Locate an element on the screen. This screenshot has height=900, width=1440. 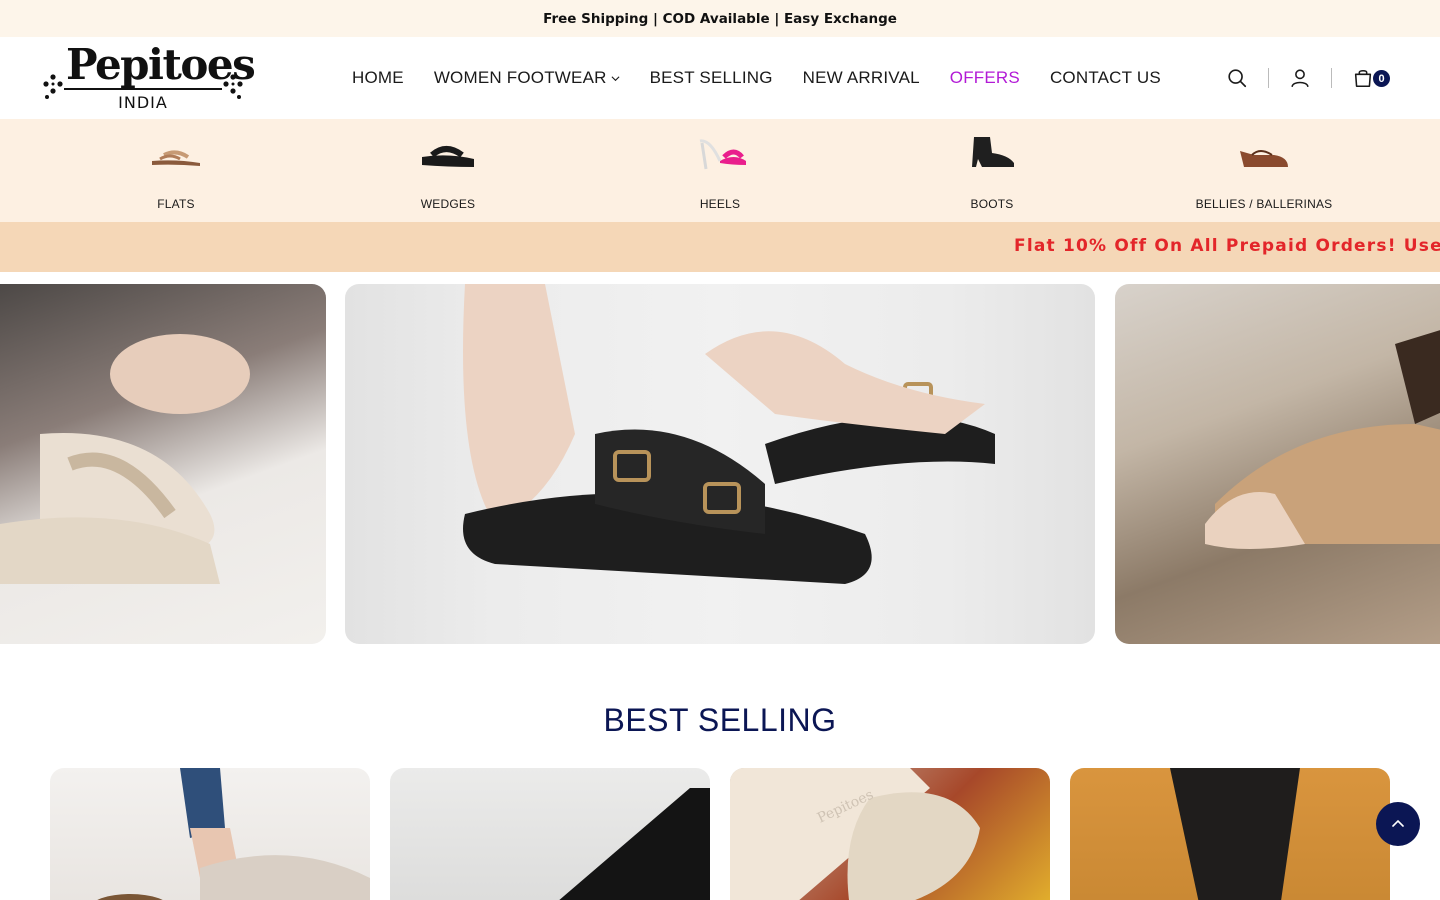
cart-button: 0 is located at coordinates (1371, 78).